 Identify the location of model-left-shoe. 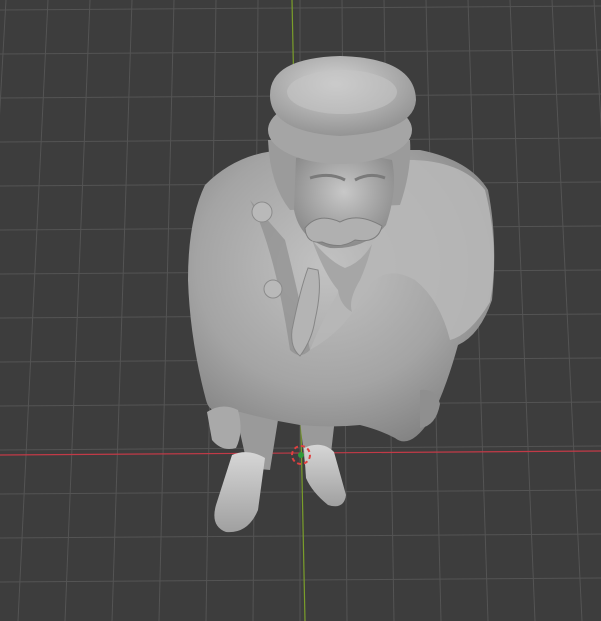
(239, 492).